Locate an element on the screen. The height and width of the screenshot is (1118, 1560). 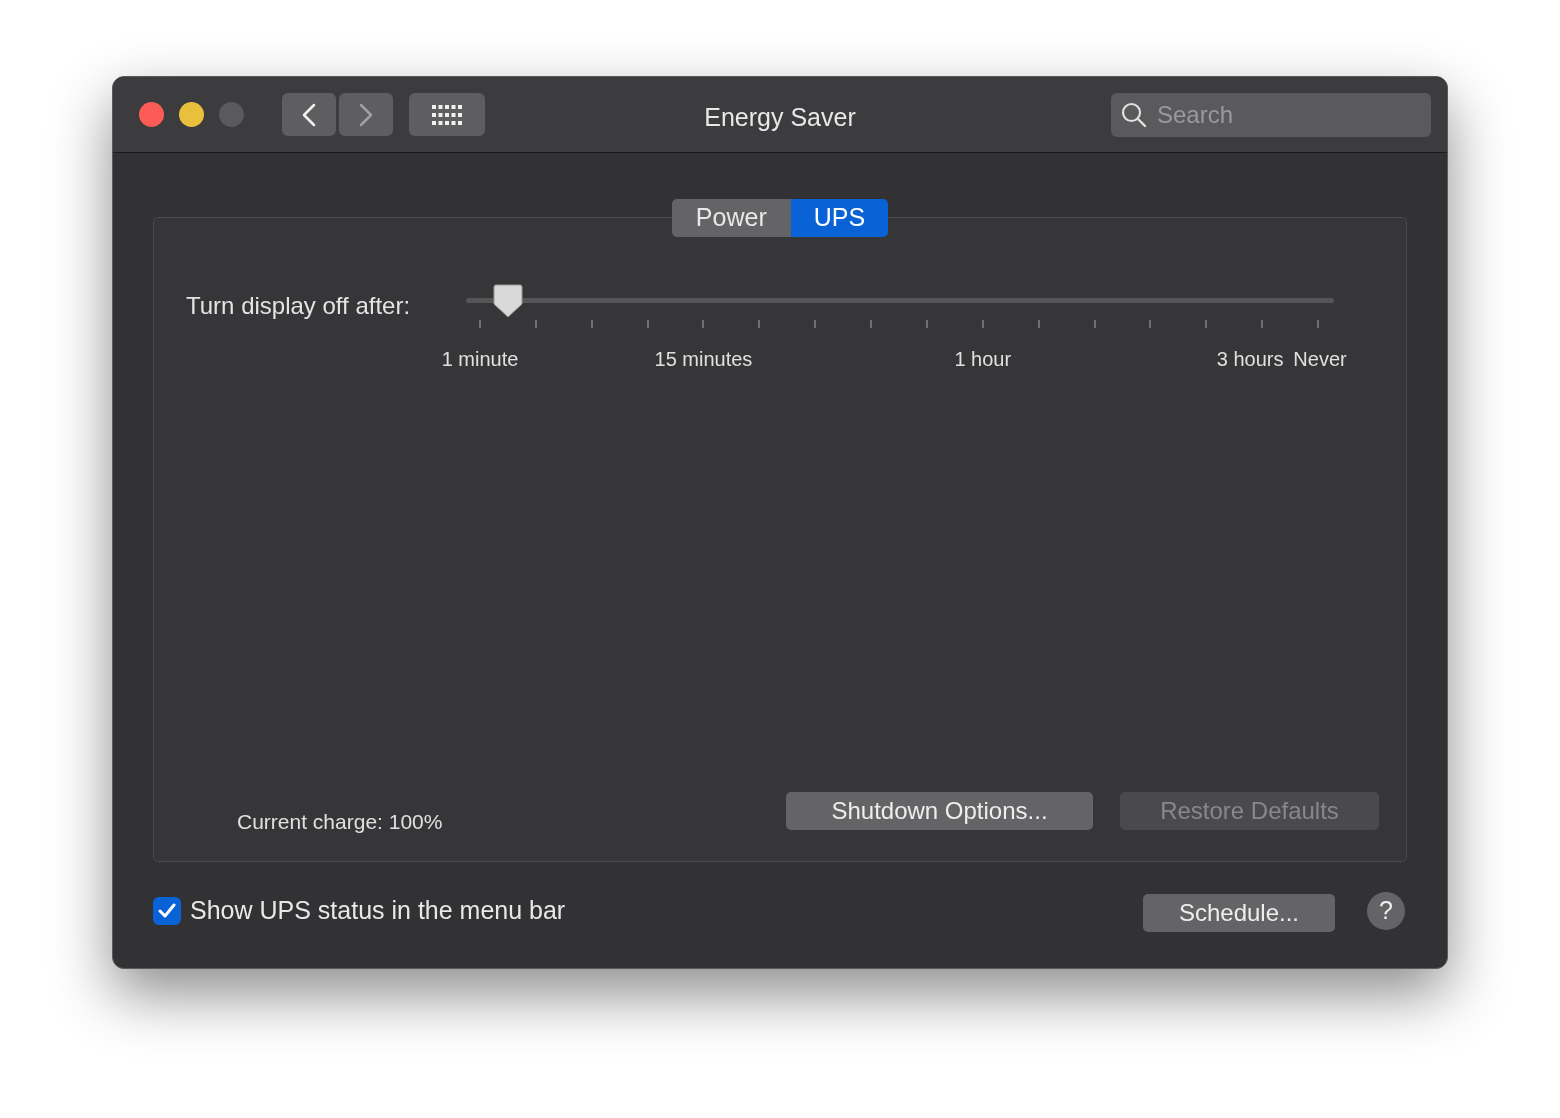
search-icon is located at coordinates (1134, 114).